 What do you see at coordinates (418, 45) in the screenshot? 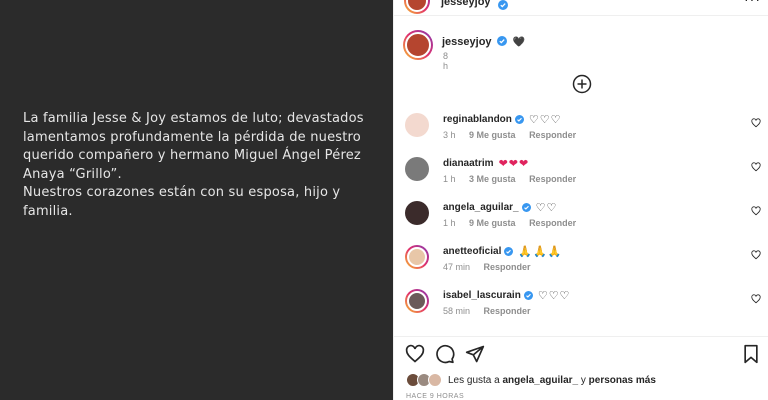
I see `caption-avatar` at bounding box center [418, 45].